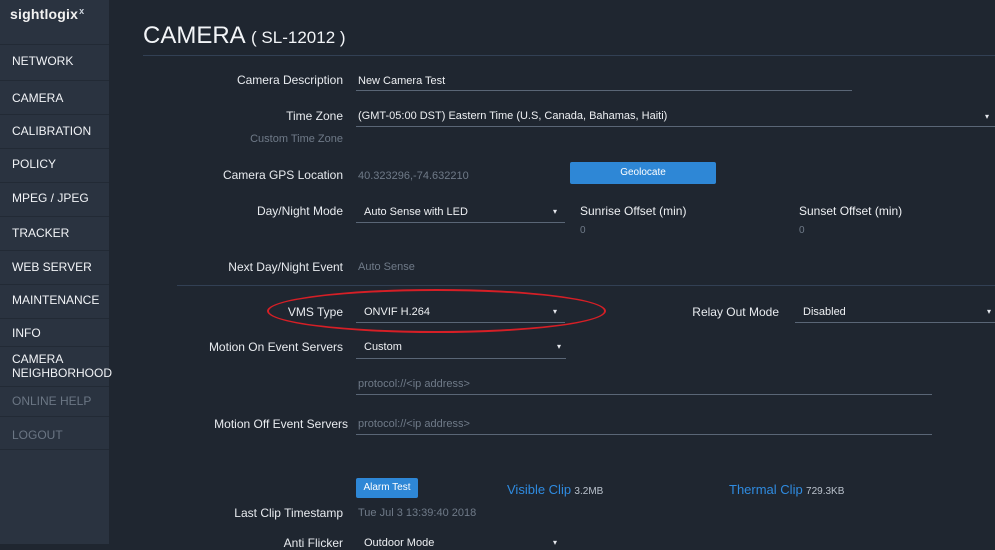 This screenshot has height=550, width=995. I want to click on relay-out-underline, so click(895, 322).